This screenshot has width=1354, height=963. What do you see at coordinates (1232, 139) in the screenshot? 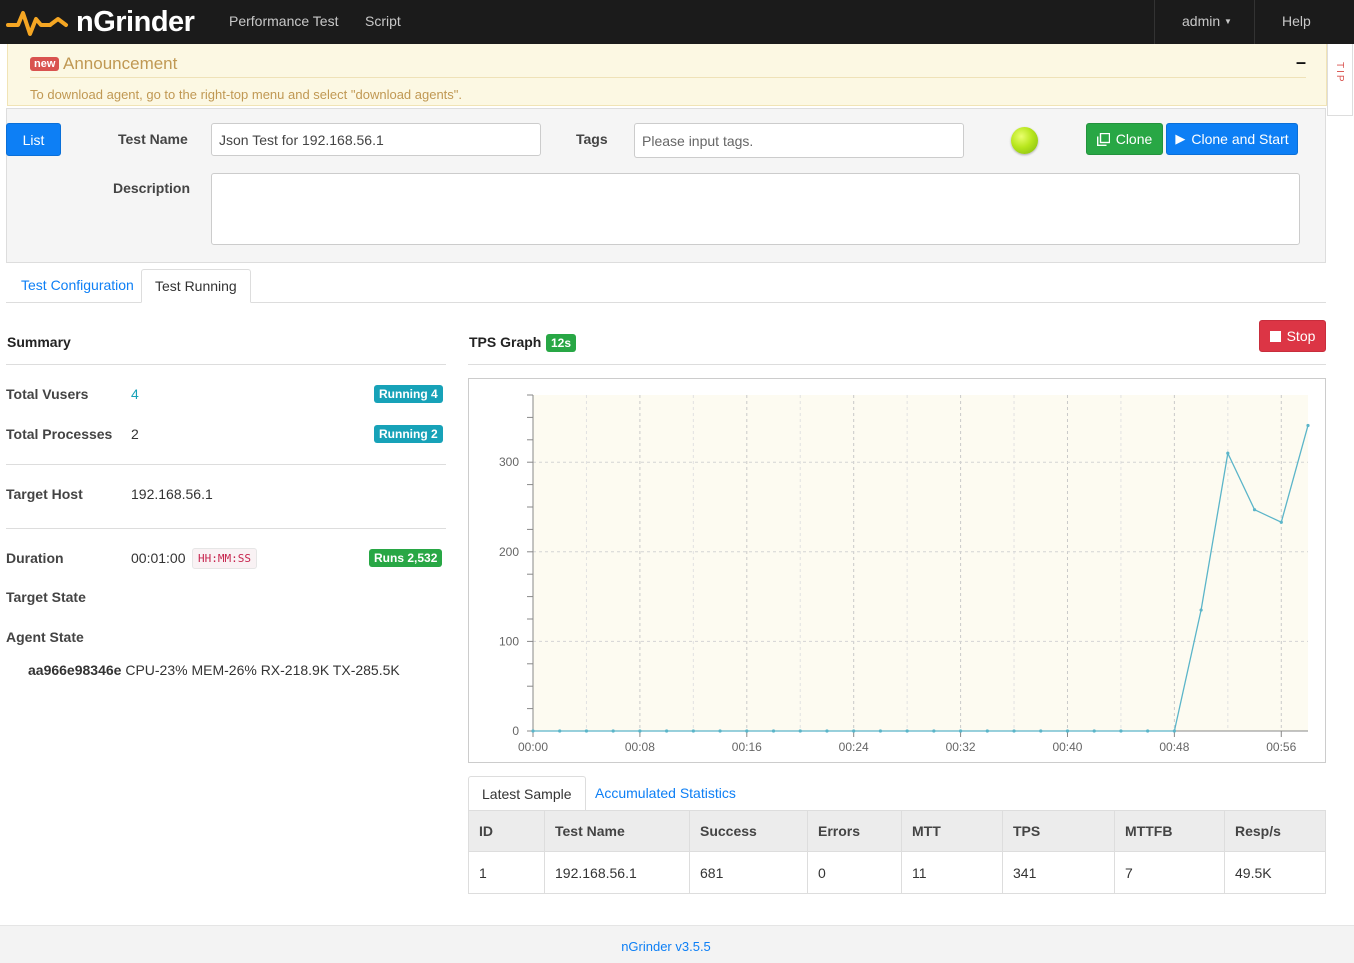
I see `clone-and-start-button: ▶ Clone and Start` at bounding box center [1232, 139].